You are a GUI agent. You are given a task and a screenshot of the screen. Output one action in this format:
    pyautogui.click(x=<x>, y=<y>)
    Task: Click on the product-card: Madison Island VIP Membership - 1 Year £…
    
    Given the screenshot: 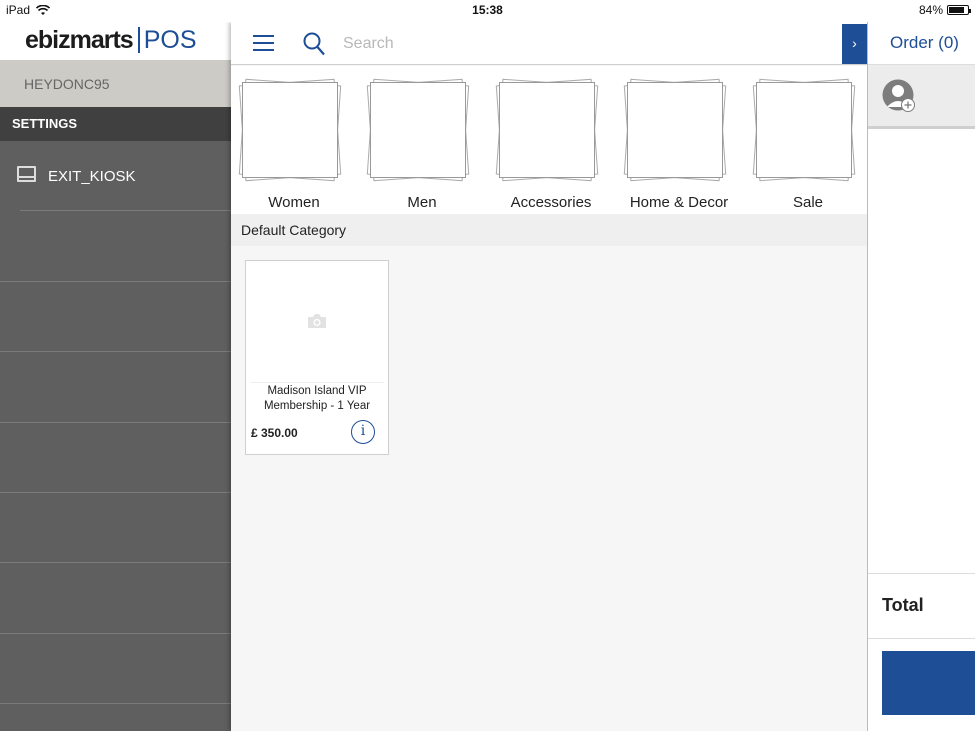 What is the action you would take?
    pyautogui.click(x=317, y=357)
    